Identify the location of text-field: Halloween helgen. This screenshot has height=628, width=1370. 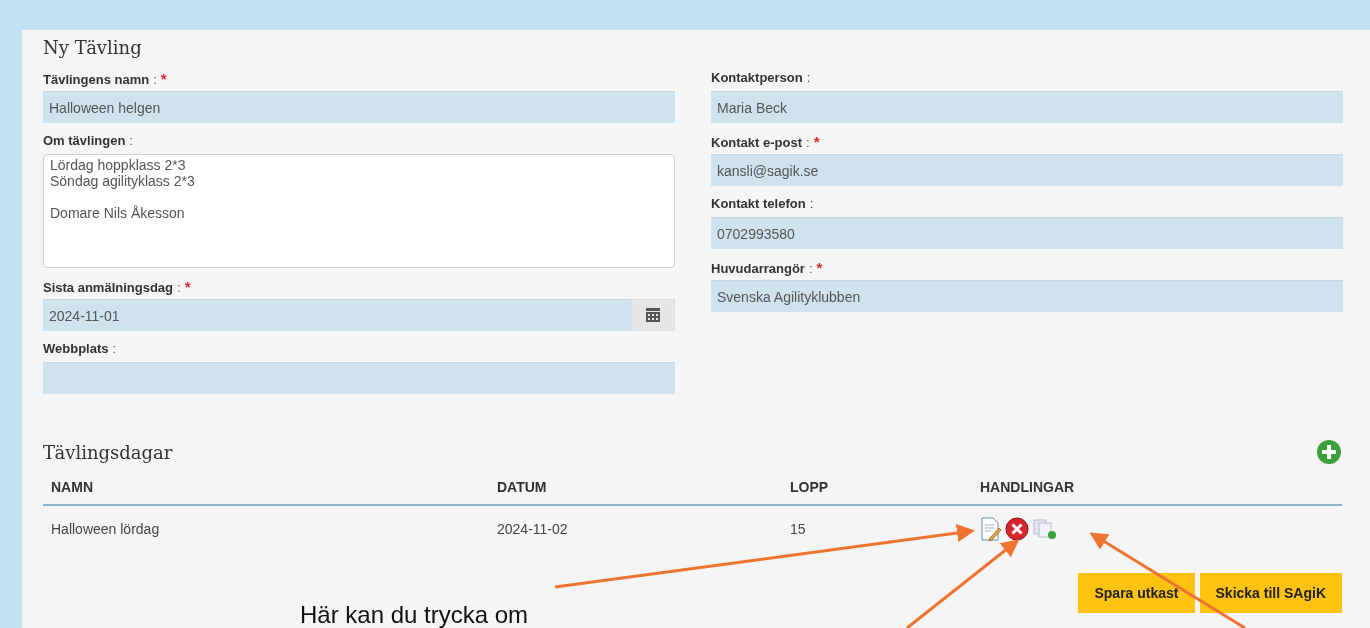
(359, 107).